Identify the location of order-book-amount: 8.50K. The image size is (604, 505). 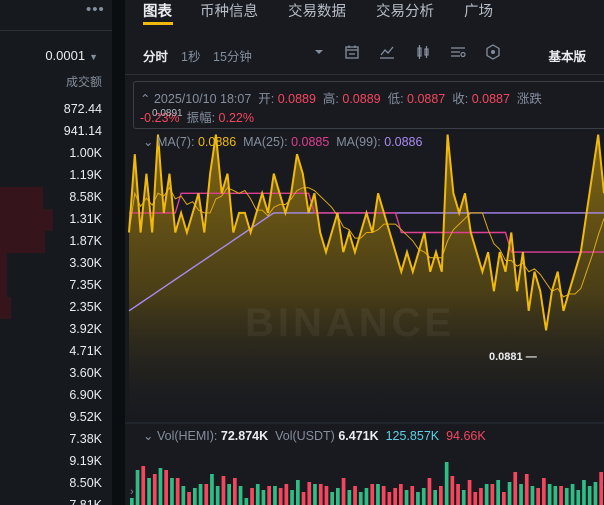
(85, 483).